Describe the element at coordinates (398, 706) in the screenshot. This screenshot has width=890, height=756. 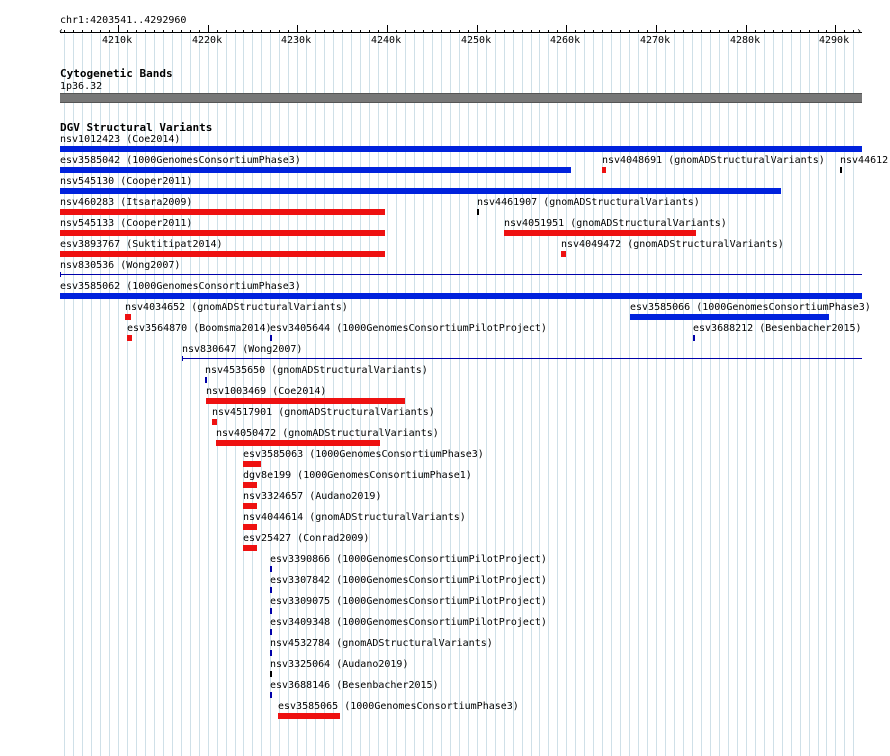
I see `feature-label: esv3585065 (1000GenomesConsortiumPhase3)` at that location.